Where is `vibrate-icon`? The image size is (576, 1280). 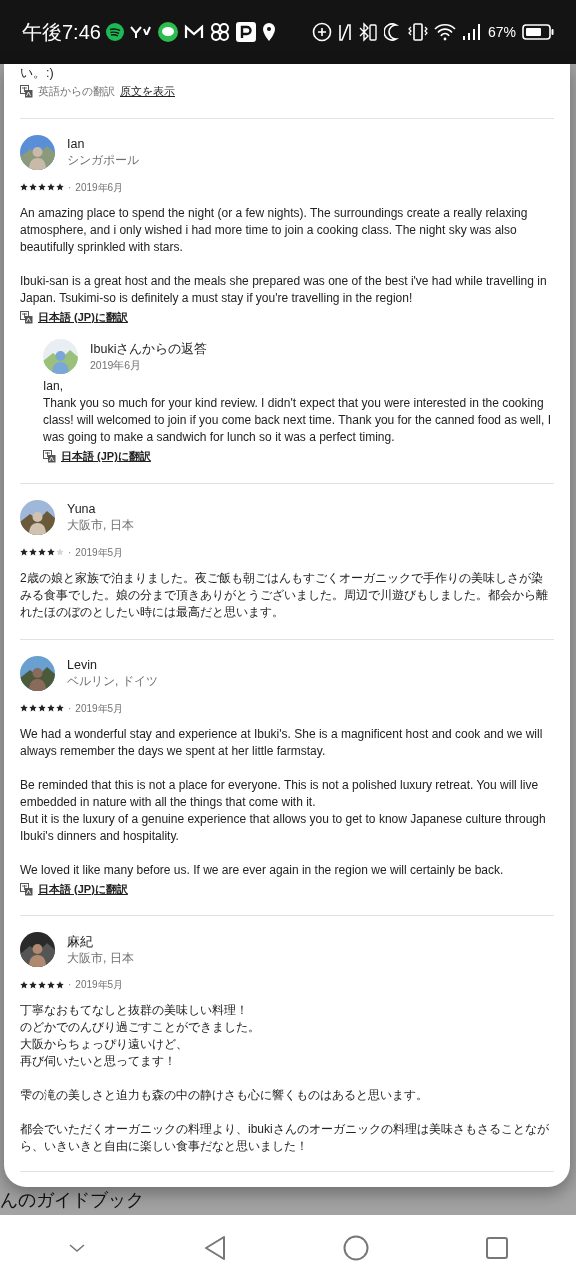
vibrate-icon is located at coordinates (417, 32).